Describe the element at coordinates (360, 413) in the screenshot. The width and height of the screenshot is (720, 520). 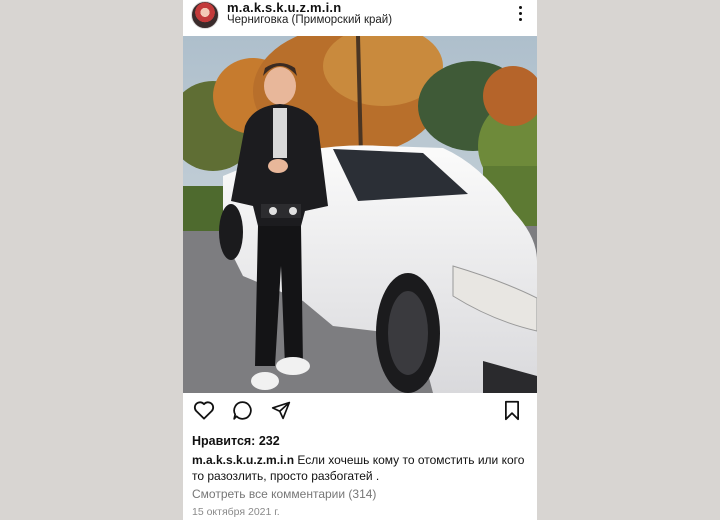
I see `post-actions` at that location.